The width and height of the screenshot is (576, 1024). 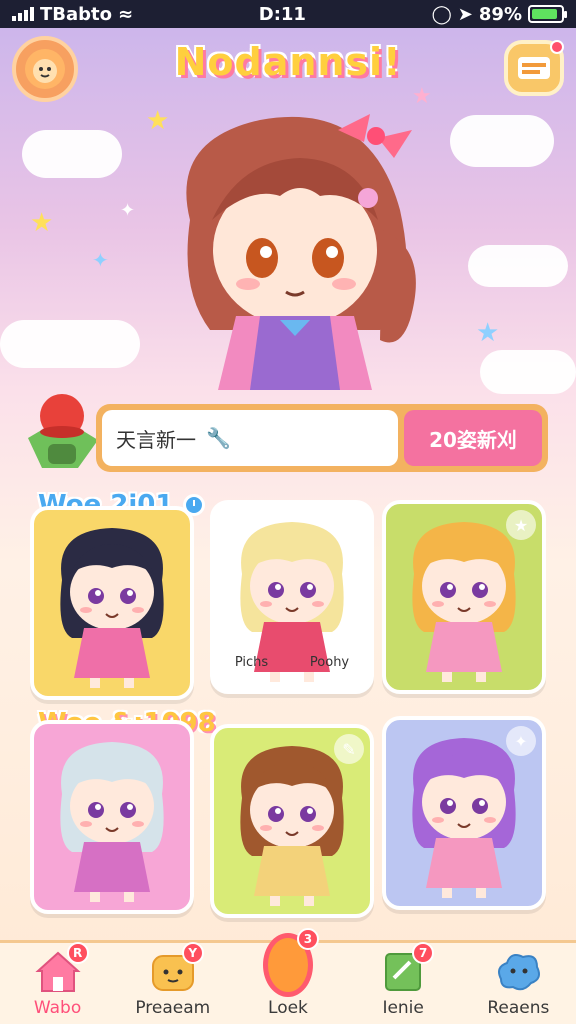 I want to click on nav-label: Loek, so click(x=288, y=1008).